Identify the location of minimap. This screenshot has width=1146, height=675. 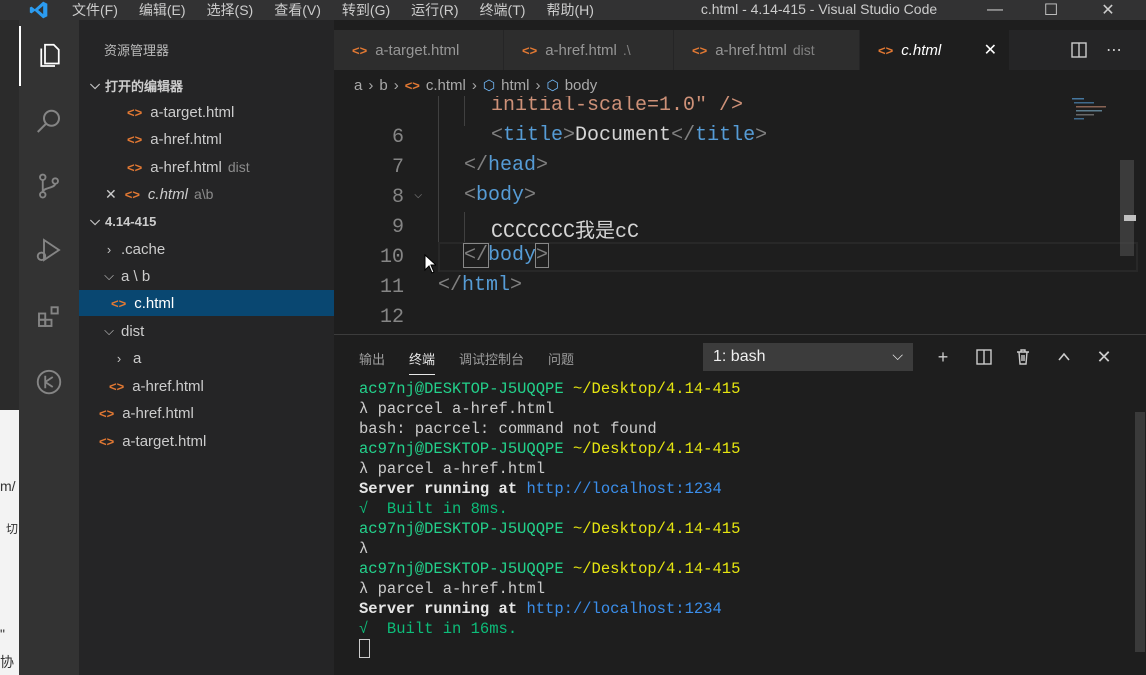
(1100, 116).